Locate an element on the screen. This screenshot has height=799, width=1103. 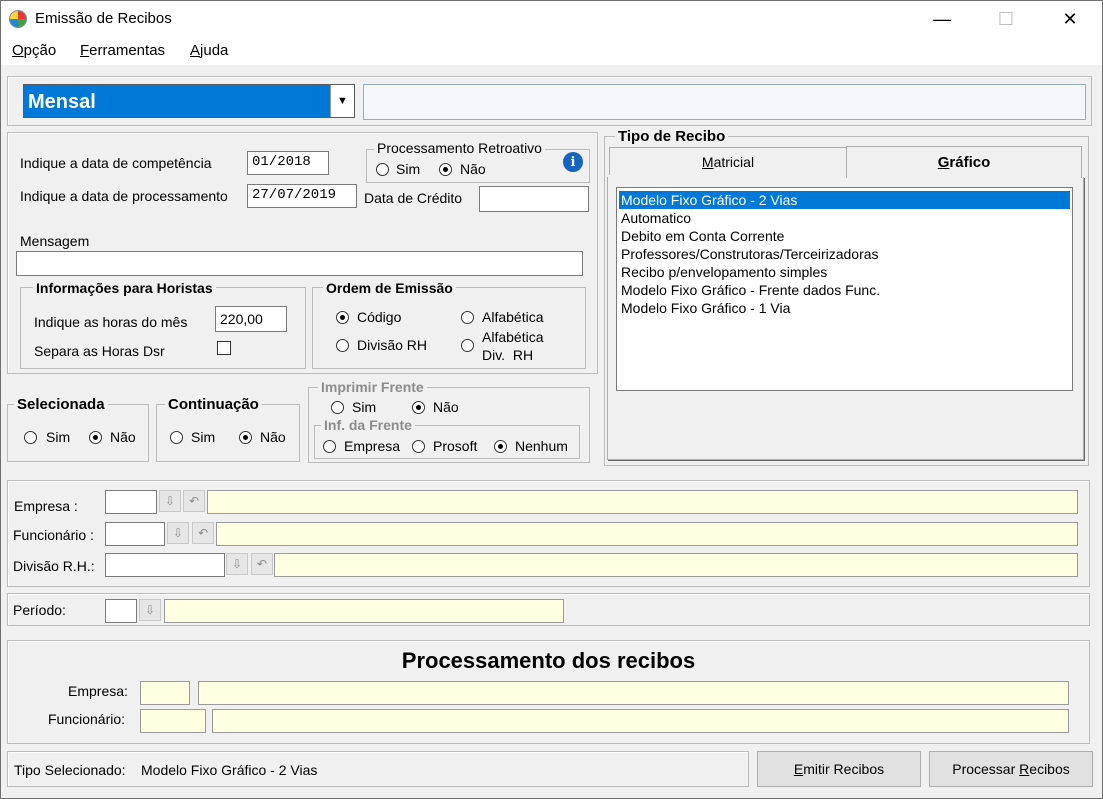
inf-nenhum-label: Nenhum is located at coordinates (541, 446).